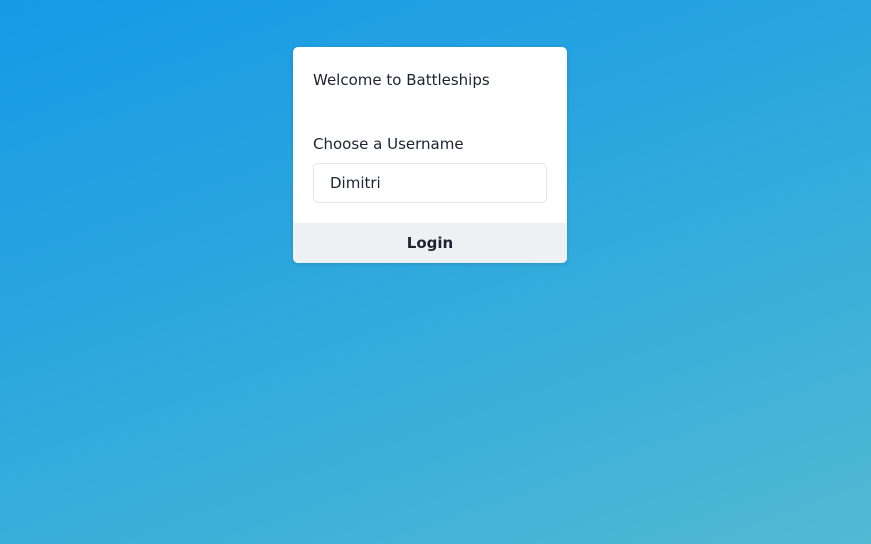 The image size is (871, 544). Describe the element at coordinates (388, 144) in the screenshot. I see `username-label: Choose a Username` at that location.